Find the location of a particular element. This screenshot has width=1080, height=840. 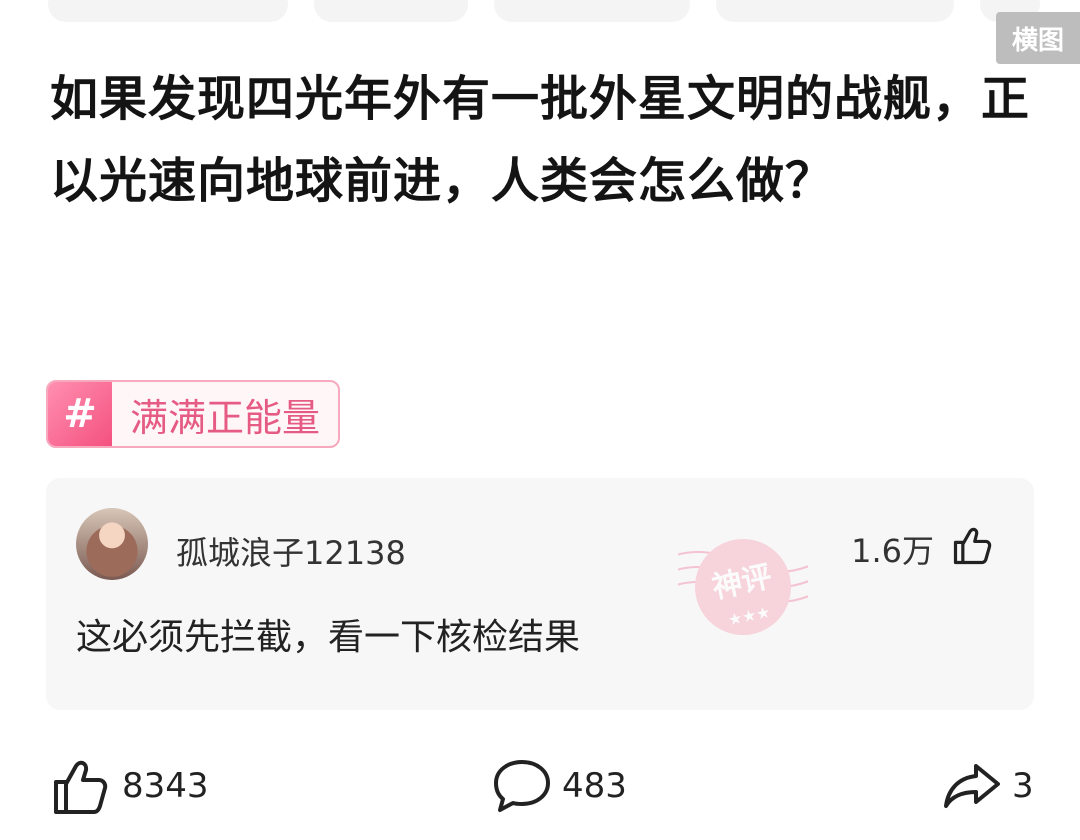

share-arrow-icon is located at coordinates (972, 786).